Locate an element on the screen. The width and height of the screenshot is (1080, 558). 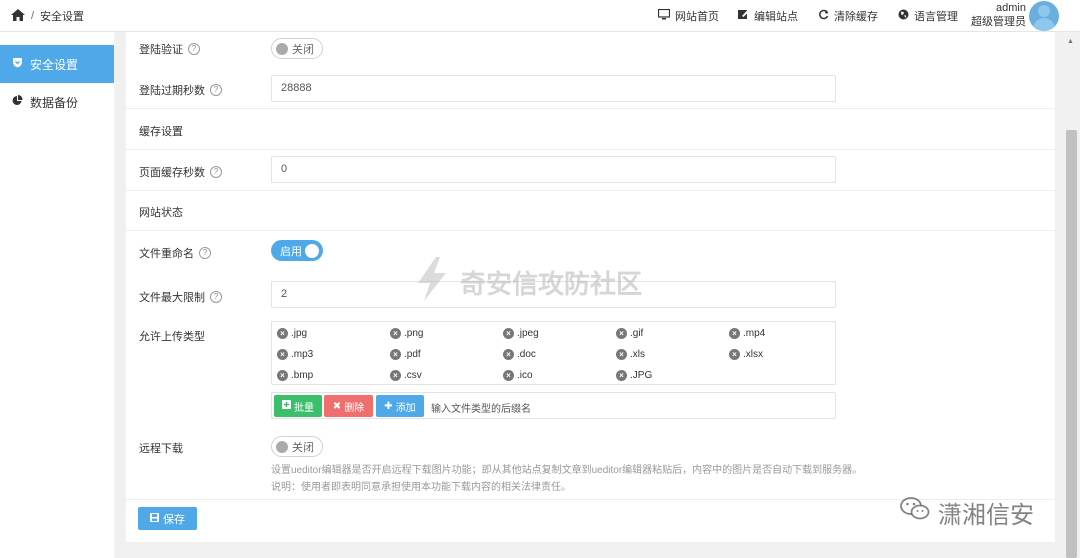
type-suffix-input: 输入文件类型的后缀名 is located at coordinates (481, 407).